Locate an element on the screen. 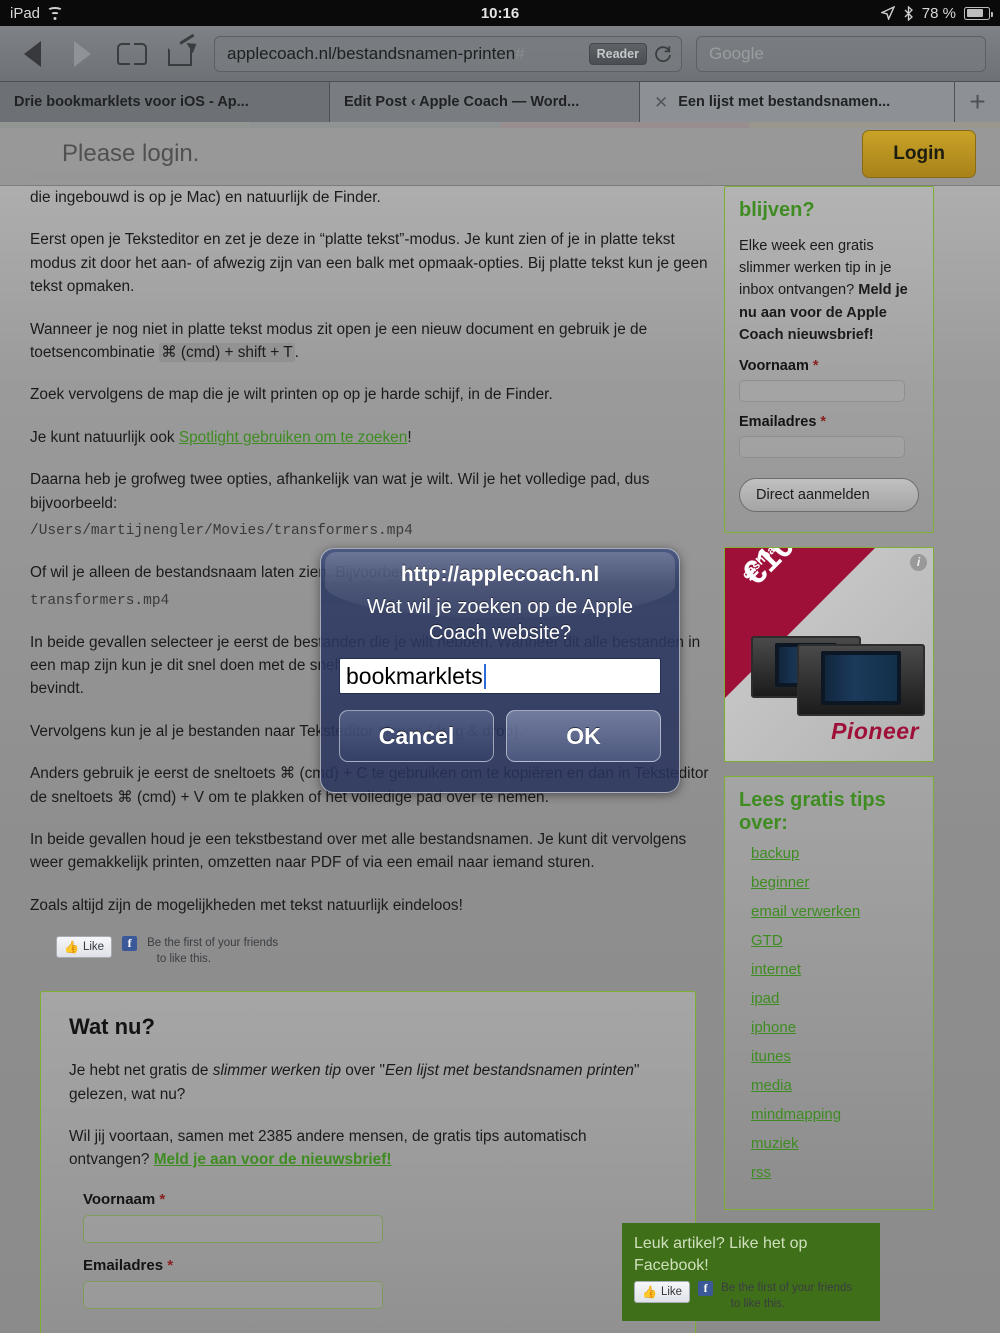 This screenshot has height=1333, width=1000. wn-italic-1: slimmer werken tip is located at coordinates (277, 1071).